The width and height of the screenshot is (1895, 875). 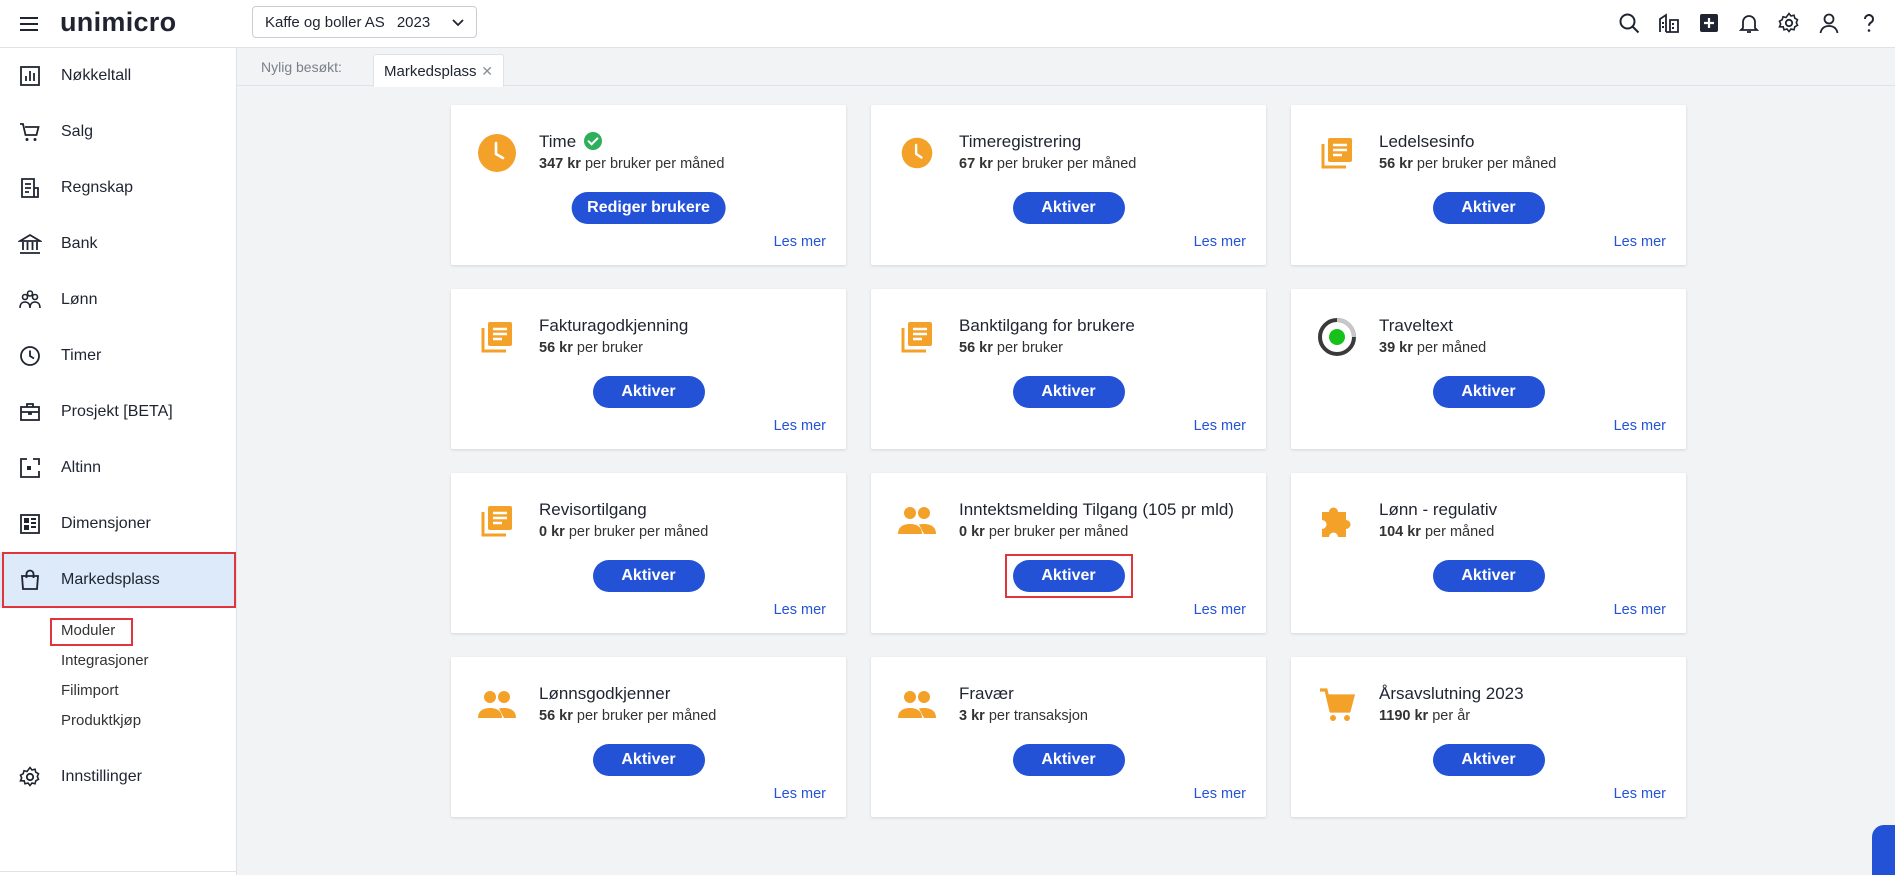 I want to click on chart-icon, so click(x=30, y=76).